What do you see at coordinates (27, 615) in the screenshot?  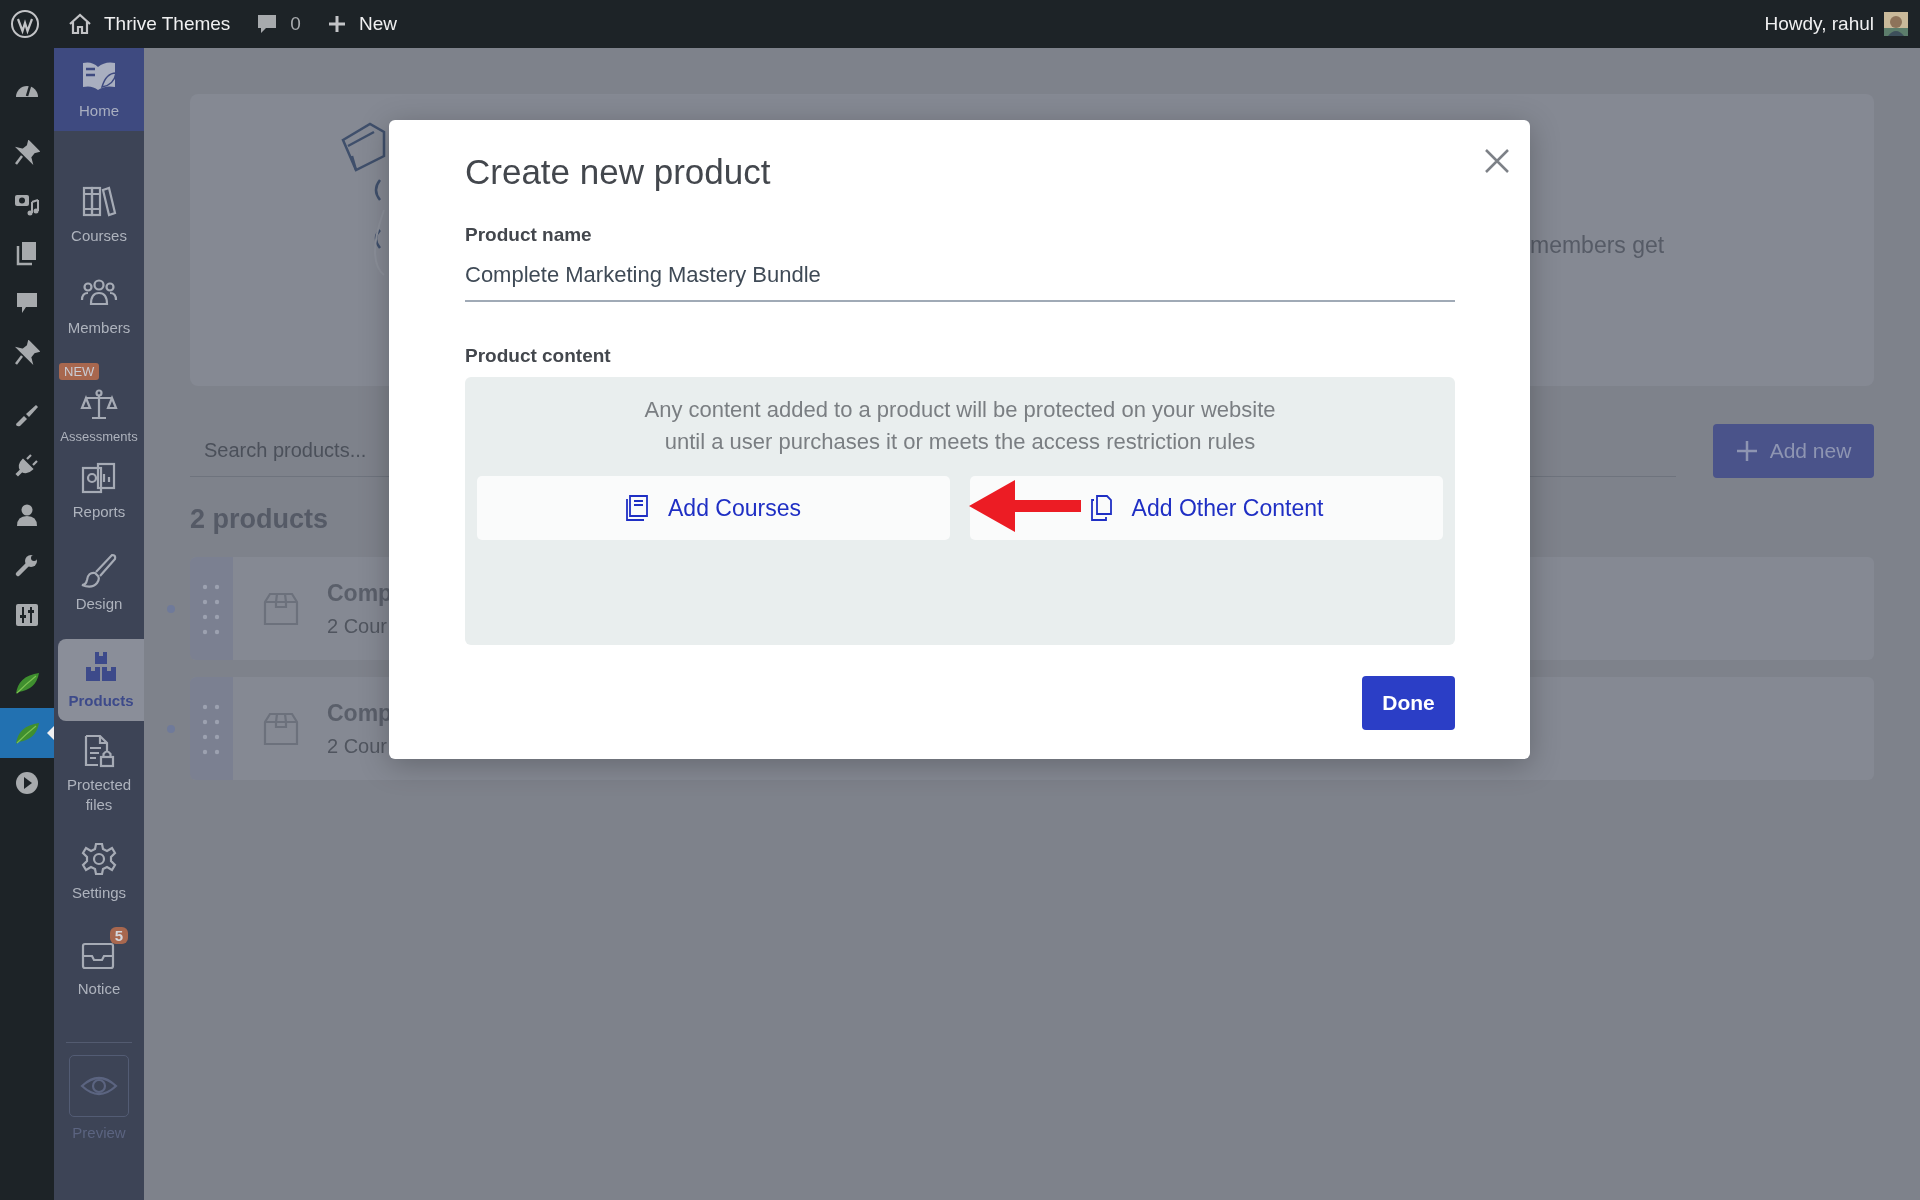 I see `sliders-icon` at bounding box center [27, 615].